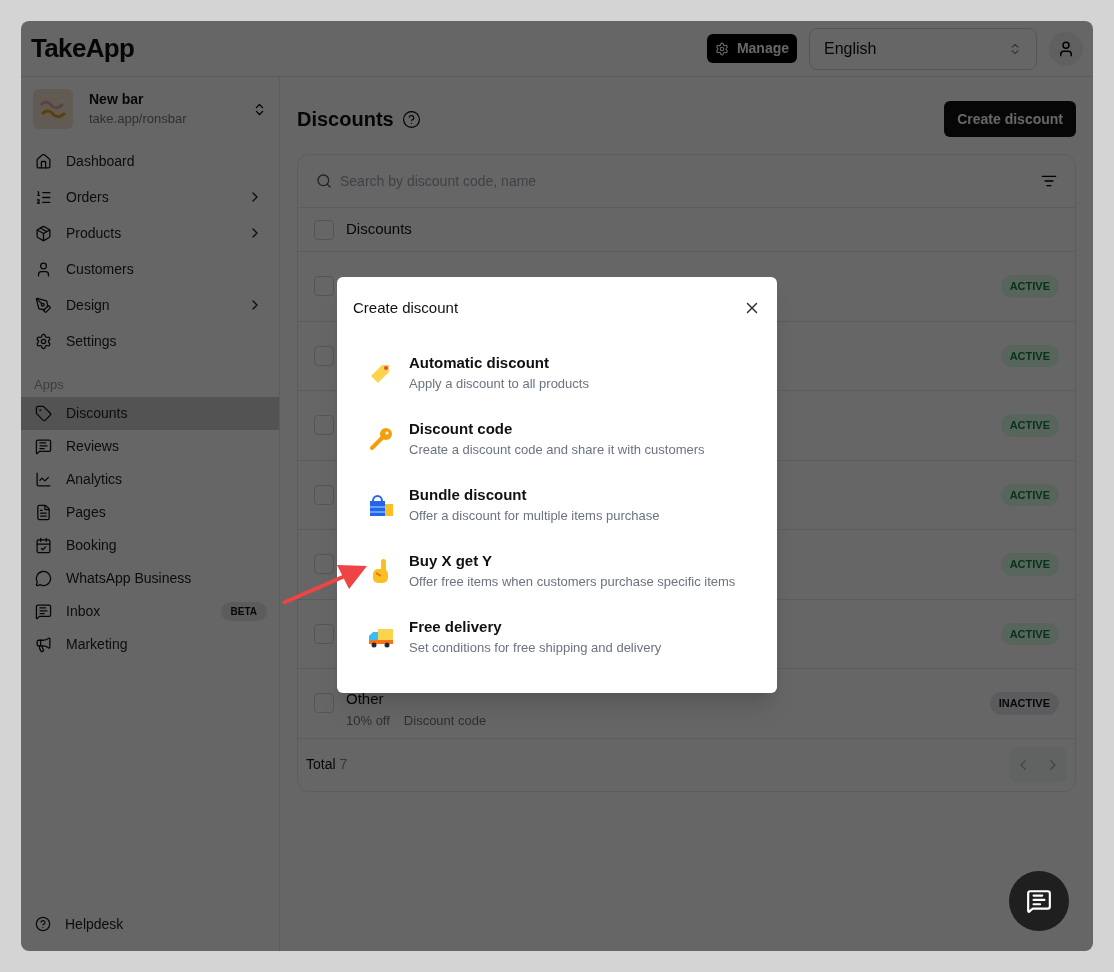  I want to click on filter-icon, so click(1049, 181).